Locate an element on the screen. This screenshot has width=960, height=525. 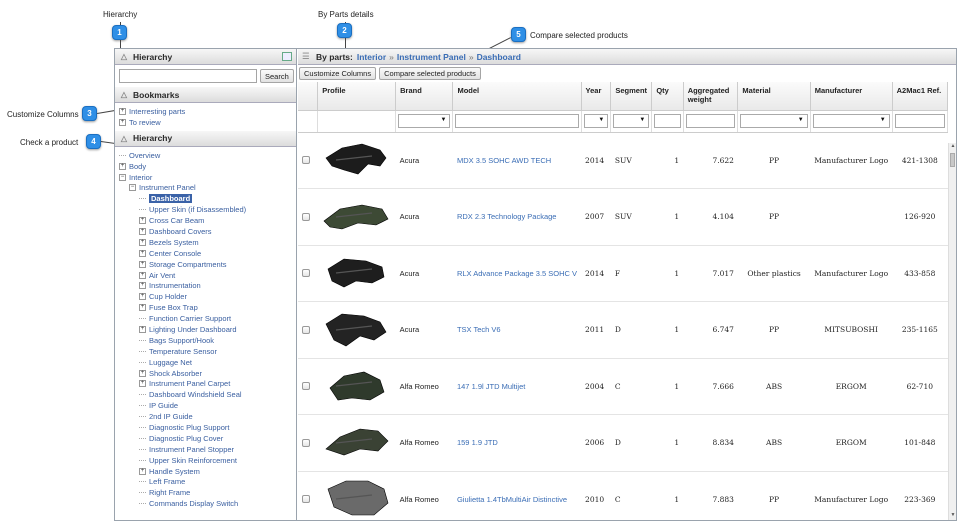
tree-item: Dashboard Windshield Seal is located at coordinates (207, 394).